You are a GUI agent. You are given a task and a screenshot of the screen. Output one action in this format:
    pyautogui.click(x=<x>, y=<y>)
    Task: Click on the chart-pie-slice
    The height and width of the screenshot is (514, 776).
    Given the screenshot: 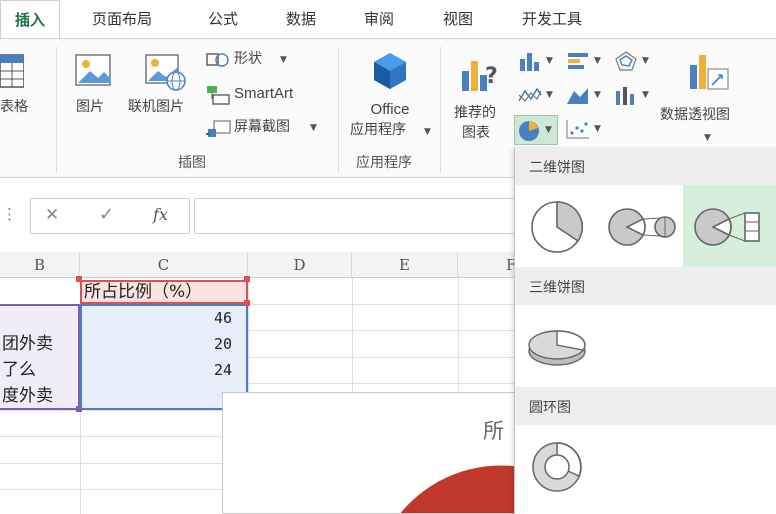 What is the action you would take?
    pyautogui.click(x=459, y=489)
    